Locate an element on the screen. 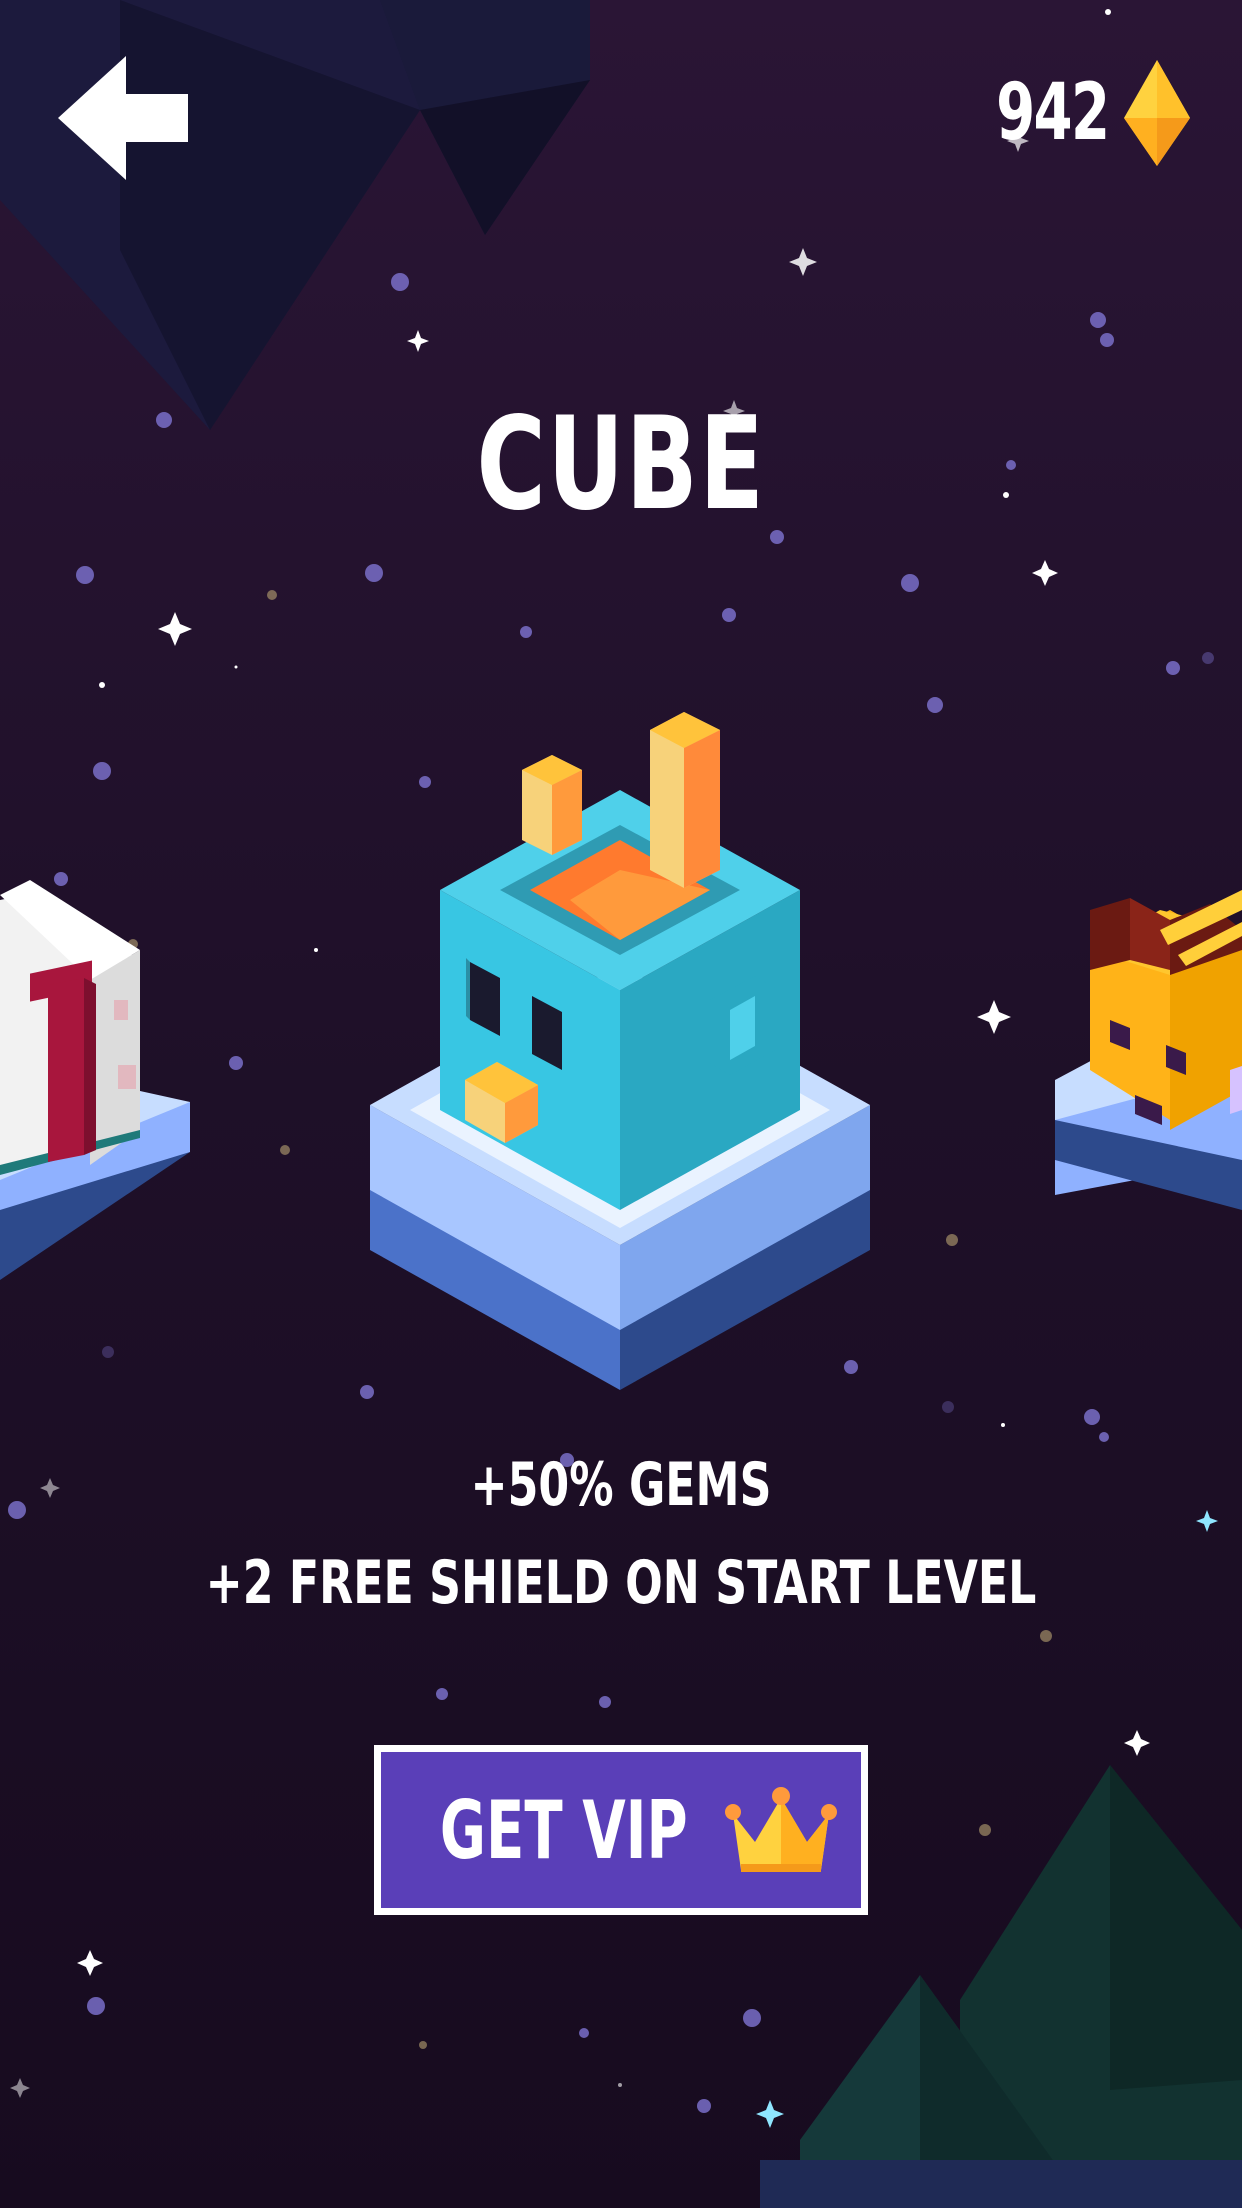 The height and width of the screenshot is (2208, 1242). cyan-cube-character is located at coordinates (620, 1051).